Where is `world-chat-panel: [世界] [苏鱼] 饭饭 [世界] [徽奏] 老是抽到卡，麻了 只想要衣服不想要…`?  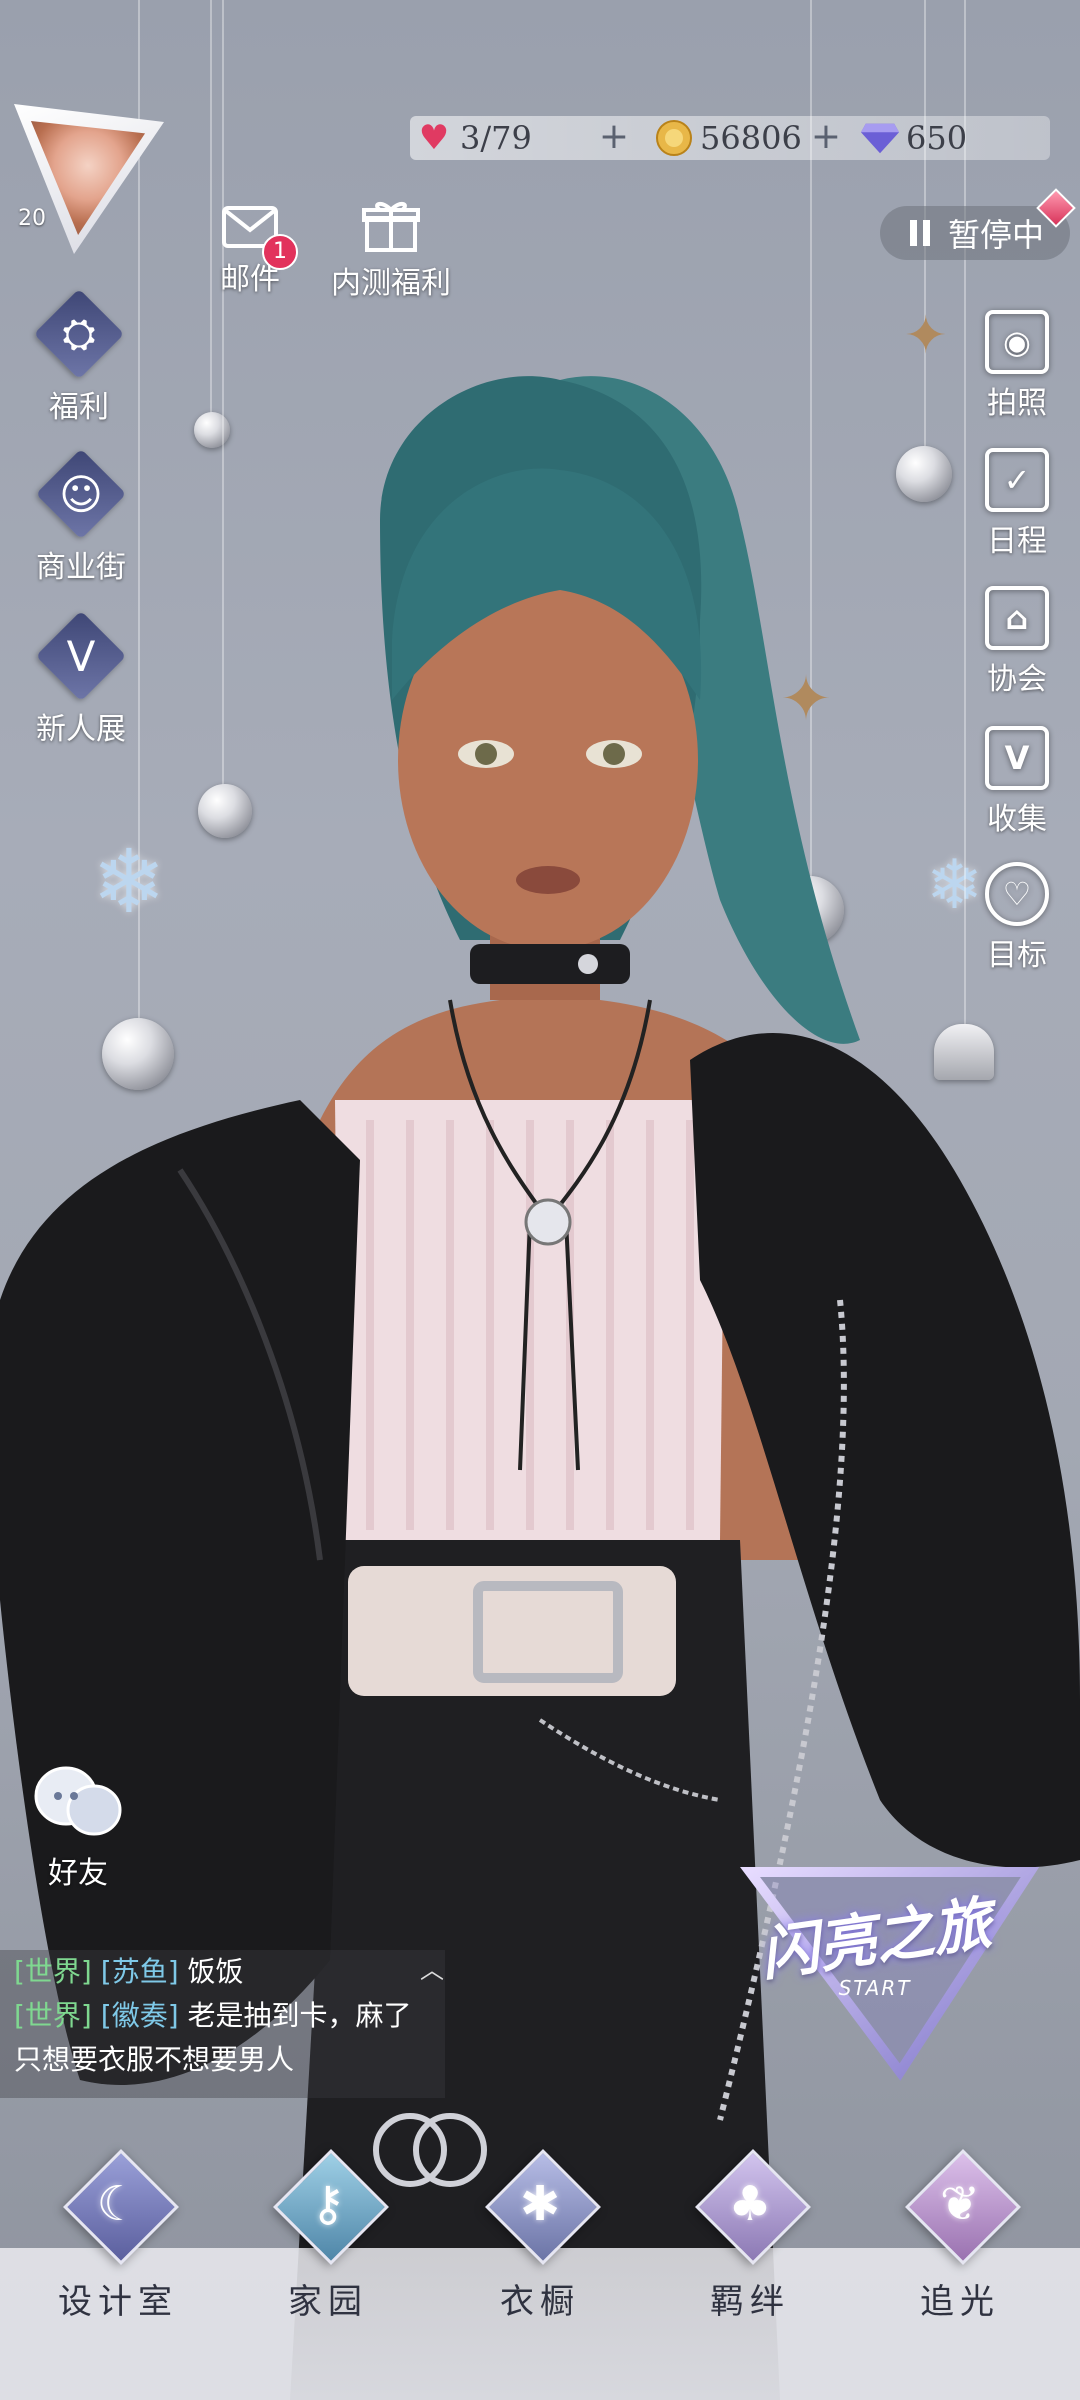
world-chat-panel: [世界] [苏鱼] 饭饭 [世界] [徽奏] 老是抽到卡，麻了 只想要衣服不想要… is located at coordinates (222, 2024).